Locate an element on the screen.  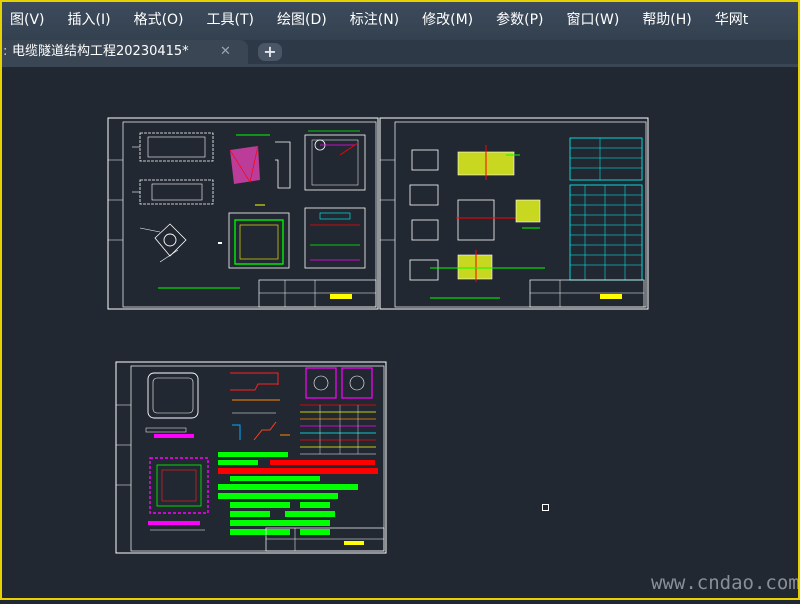
document-tab: : 电缆隧道结构工程20230415* ✕ is located at coordinates (124, 52).